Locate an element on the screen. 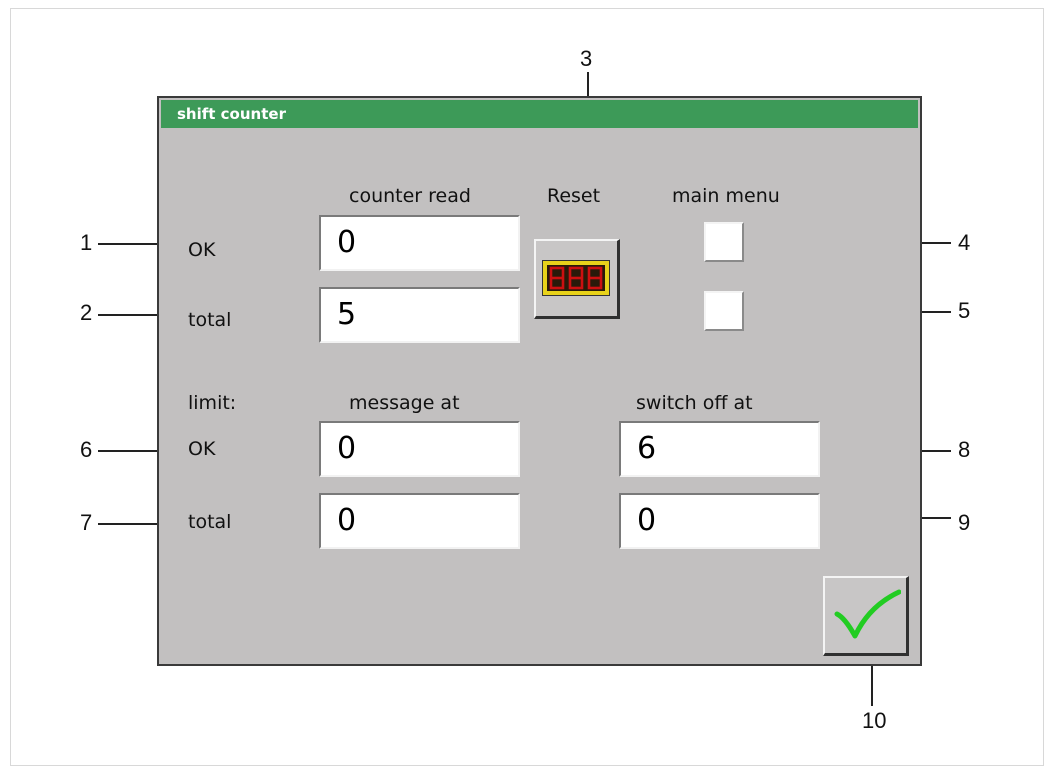 The width and height of the screenshot is (1056, 778). callout-3: 3 is located at coordinates (586, 58).